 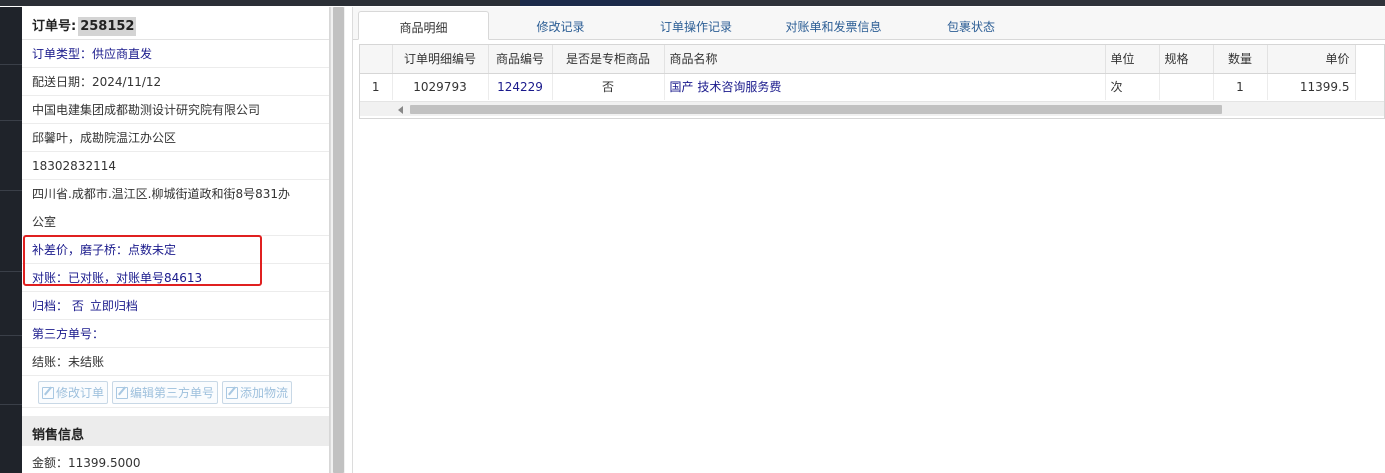 I want to click on add-logistics-button: 添加物流, so click(x=257, y=392).